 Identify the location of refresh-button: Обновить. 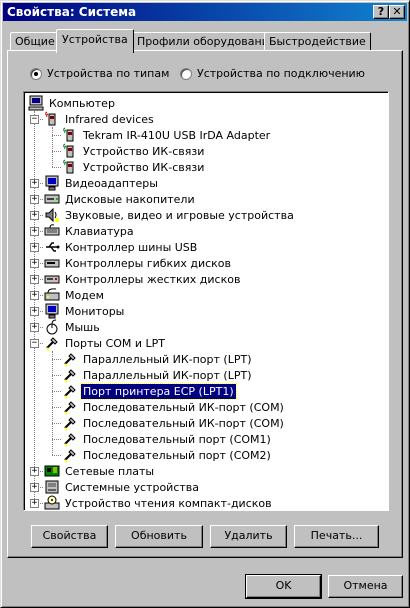
(159, 536).